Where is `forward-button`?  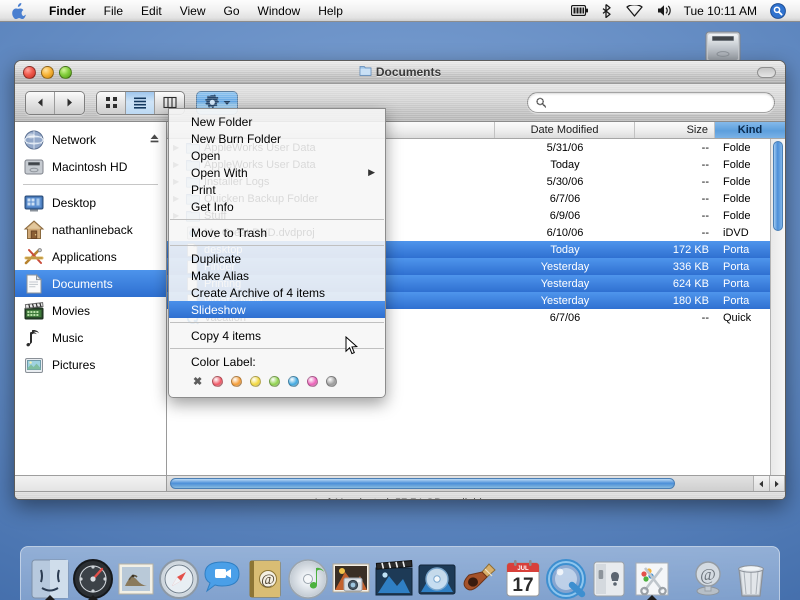
forward-button is located at coordinates (69, 102).